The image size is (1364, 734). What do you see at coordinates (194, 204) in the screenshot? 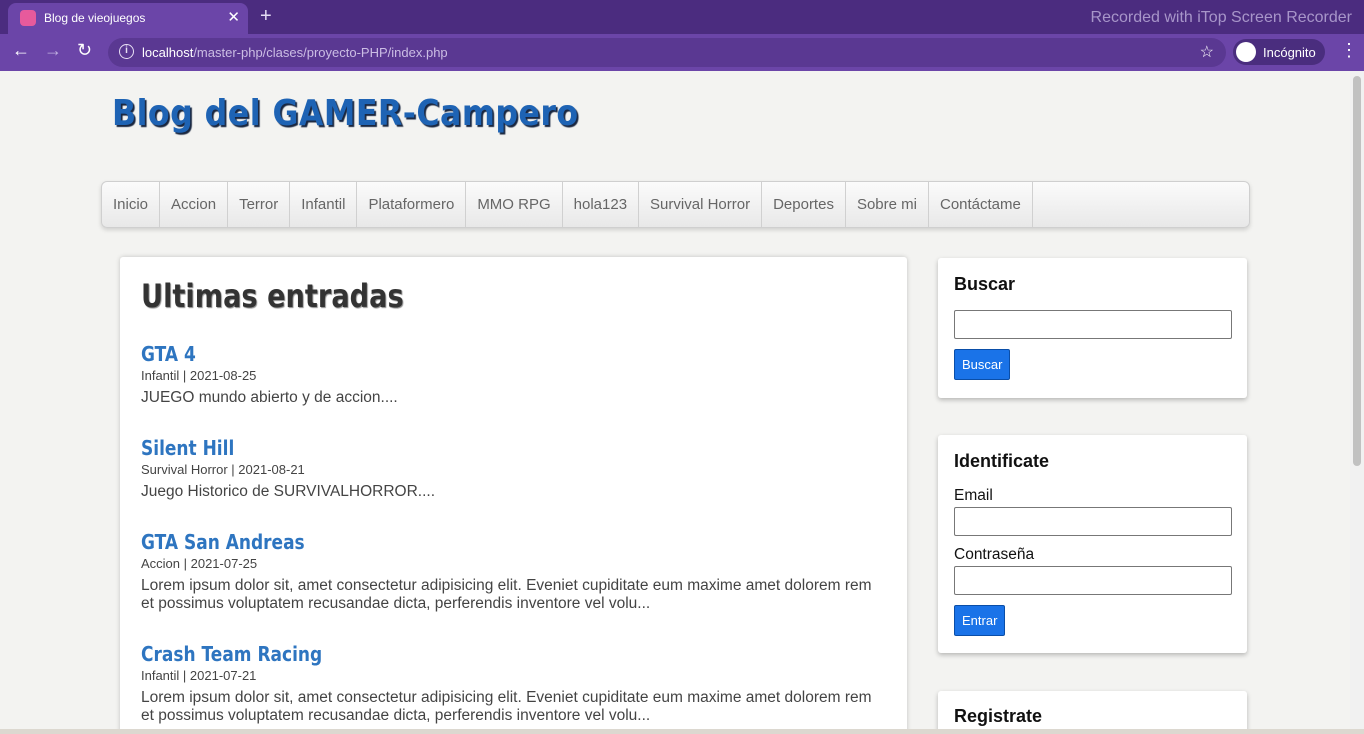
I see `menu-item-accion: Accion` at bounding box center [194, 204].